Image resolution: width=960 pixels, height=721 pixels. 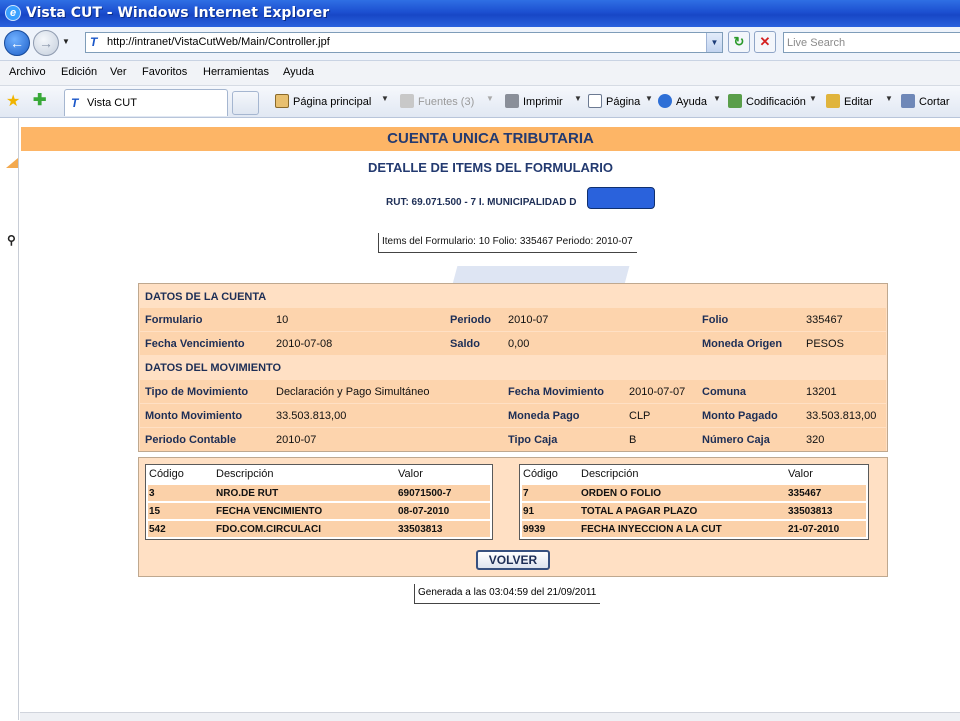 What do you see at coordinates (407, 101) in the screenshot?
I see `feed-icon` at bounding box center [407, 101].